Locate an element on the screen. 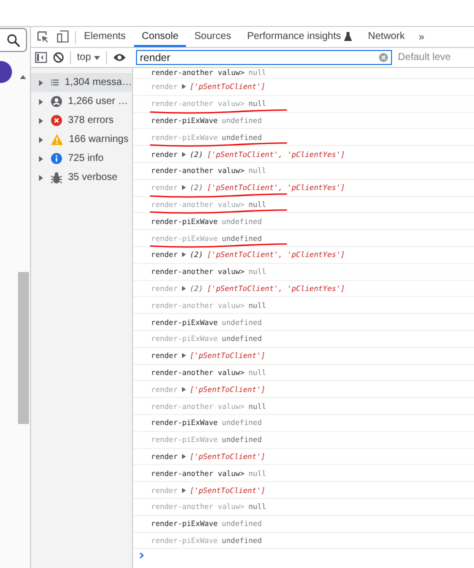 The height and width of the screenshot is (568, 474). avatar is located at coordinates (6, 72).